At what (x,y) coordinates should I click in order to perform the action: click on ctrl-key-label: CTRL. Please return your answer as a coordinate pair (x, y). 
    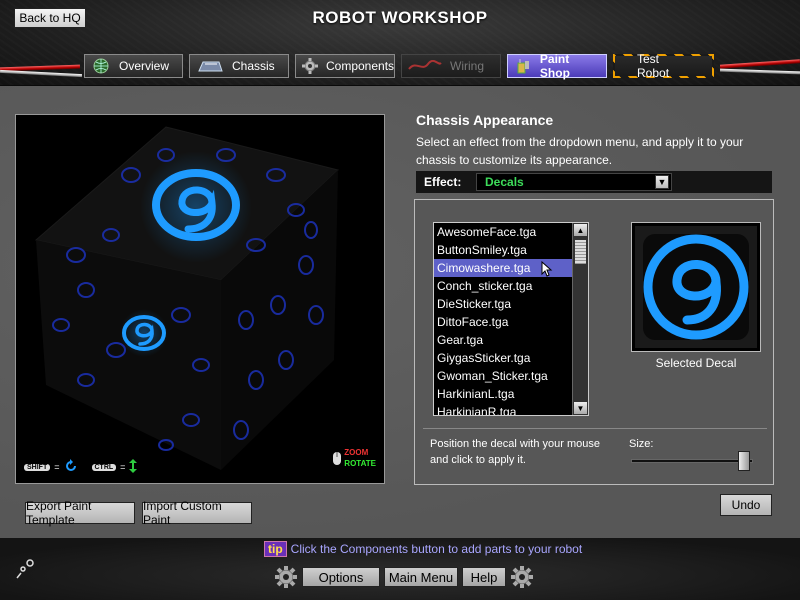
    Looking at the image, I should click on (104, 467).